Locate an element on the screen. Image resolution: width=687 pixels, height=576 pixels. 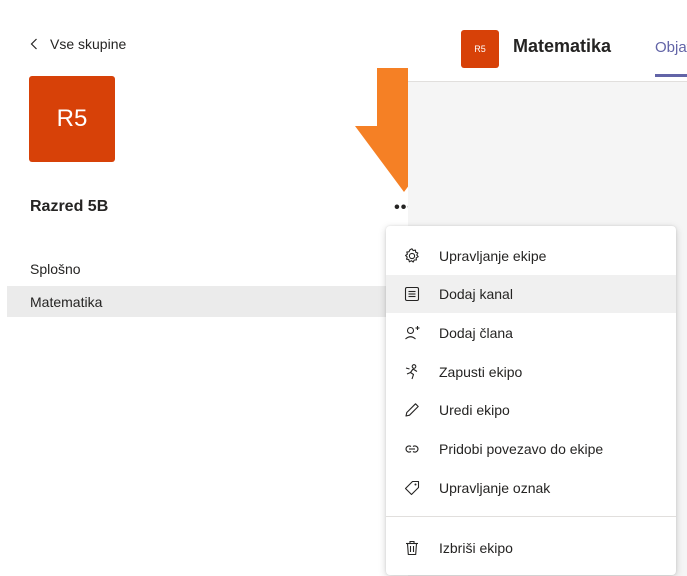
add-member-icon is located at coordinates (412, 333).